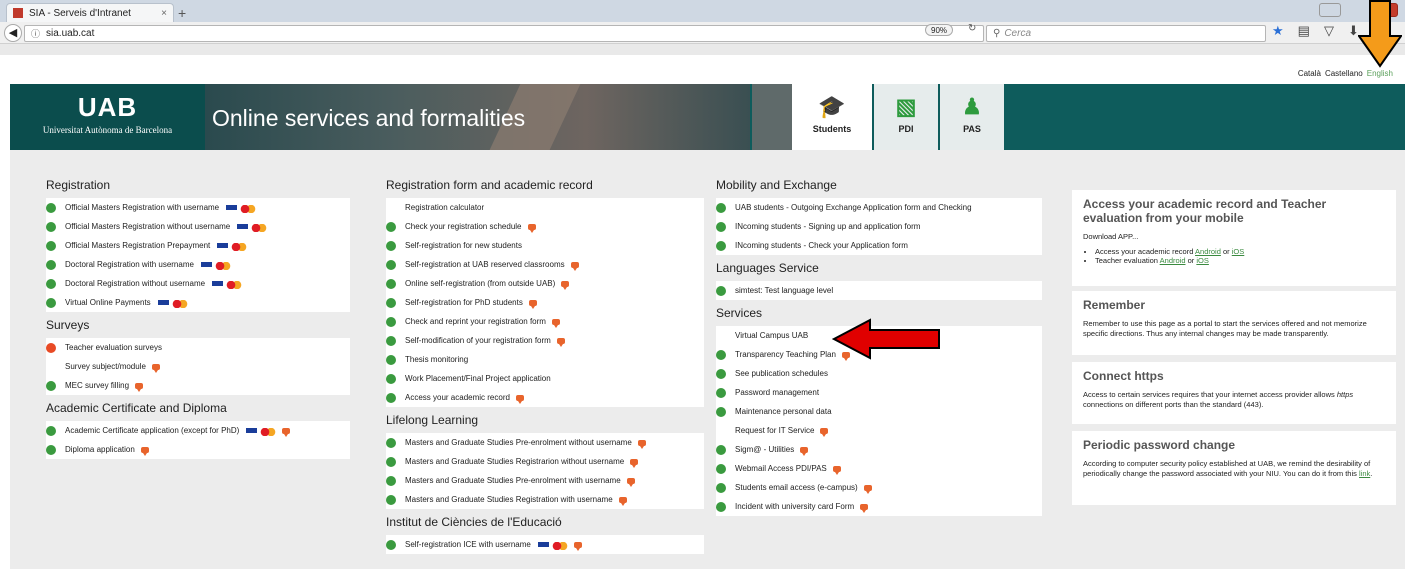 This screenshot has height=569, width=1405. I want to click on service-label: Incident with university card Form, so click(795, 506).